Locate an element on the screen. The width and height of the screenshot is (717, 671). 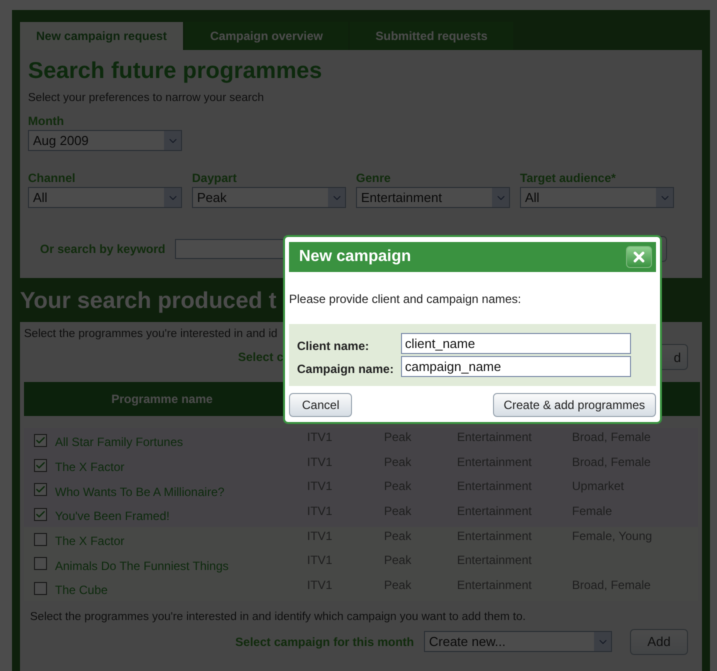
results-heading: Your search produced t is located at coordinates (148, 300).